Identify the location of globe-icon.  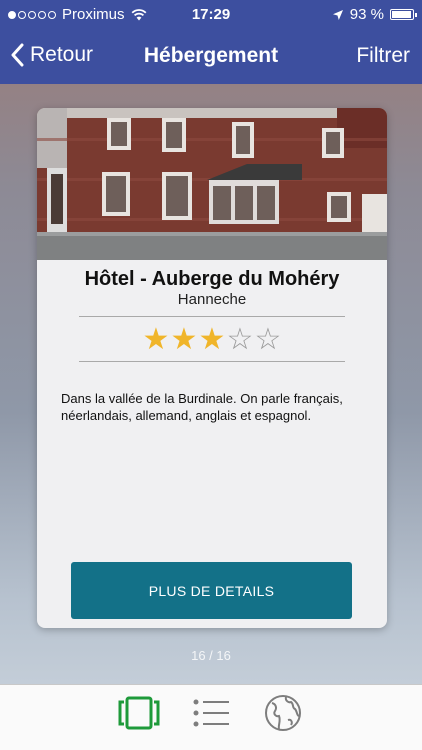
(283, 713).